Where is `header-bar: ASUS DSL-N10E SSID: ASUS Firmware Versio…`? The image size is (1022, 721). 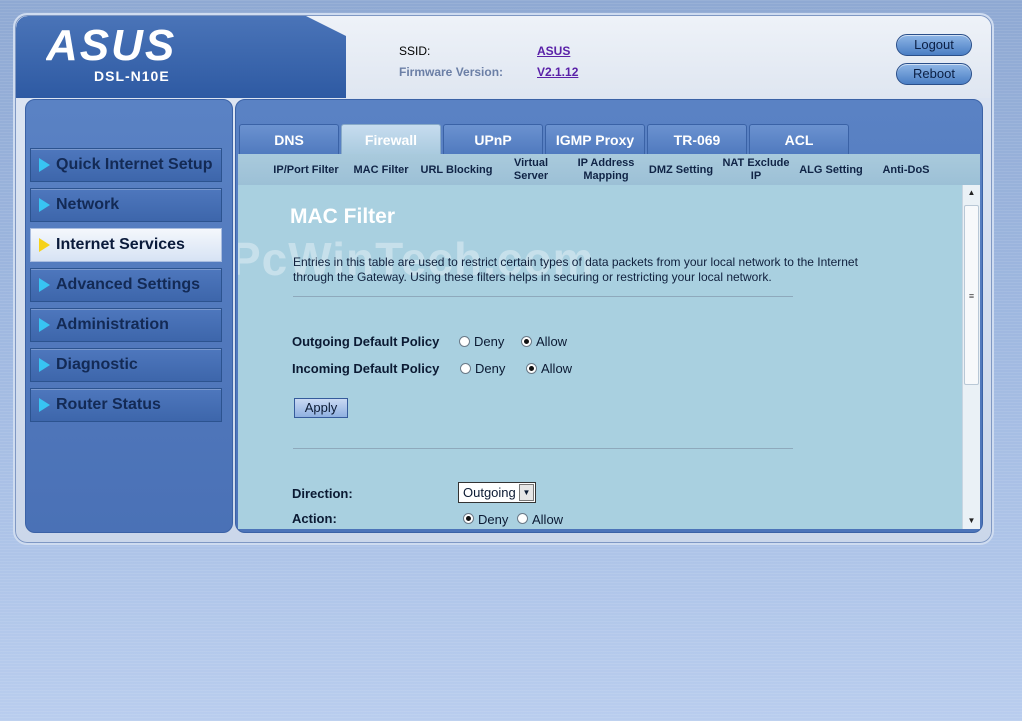
header-bar: ASUS DSL-N10E SSID: ASUS Firmware Versio… is located at coordinates (503, 57).